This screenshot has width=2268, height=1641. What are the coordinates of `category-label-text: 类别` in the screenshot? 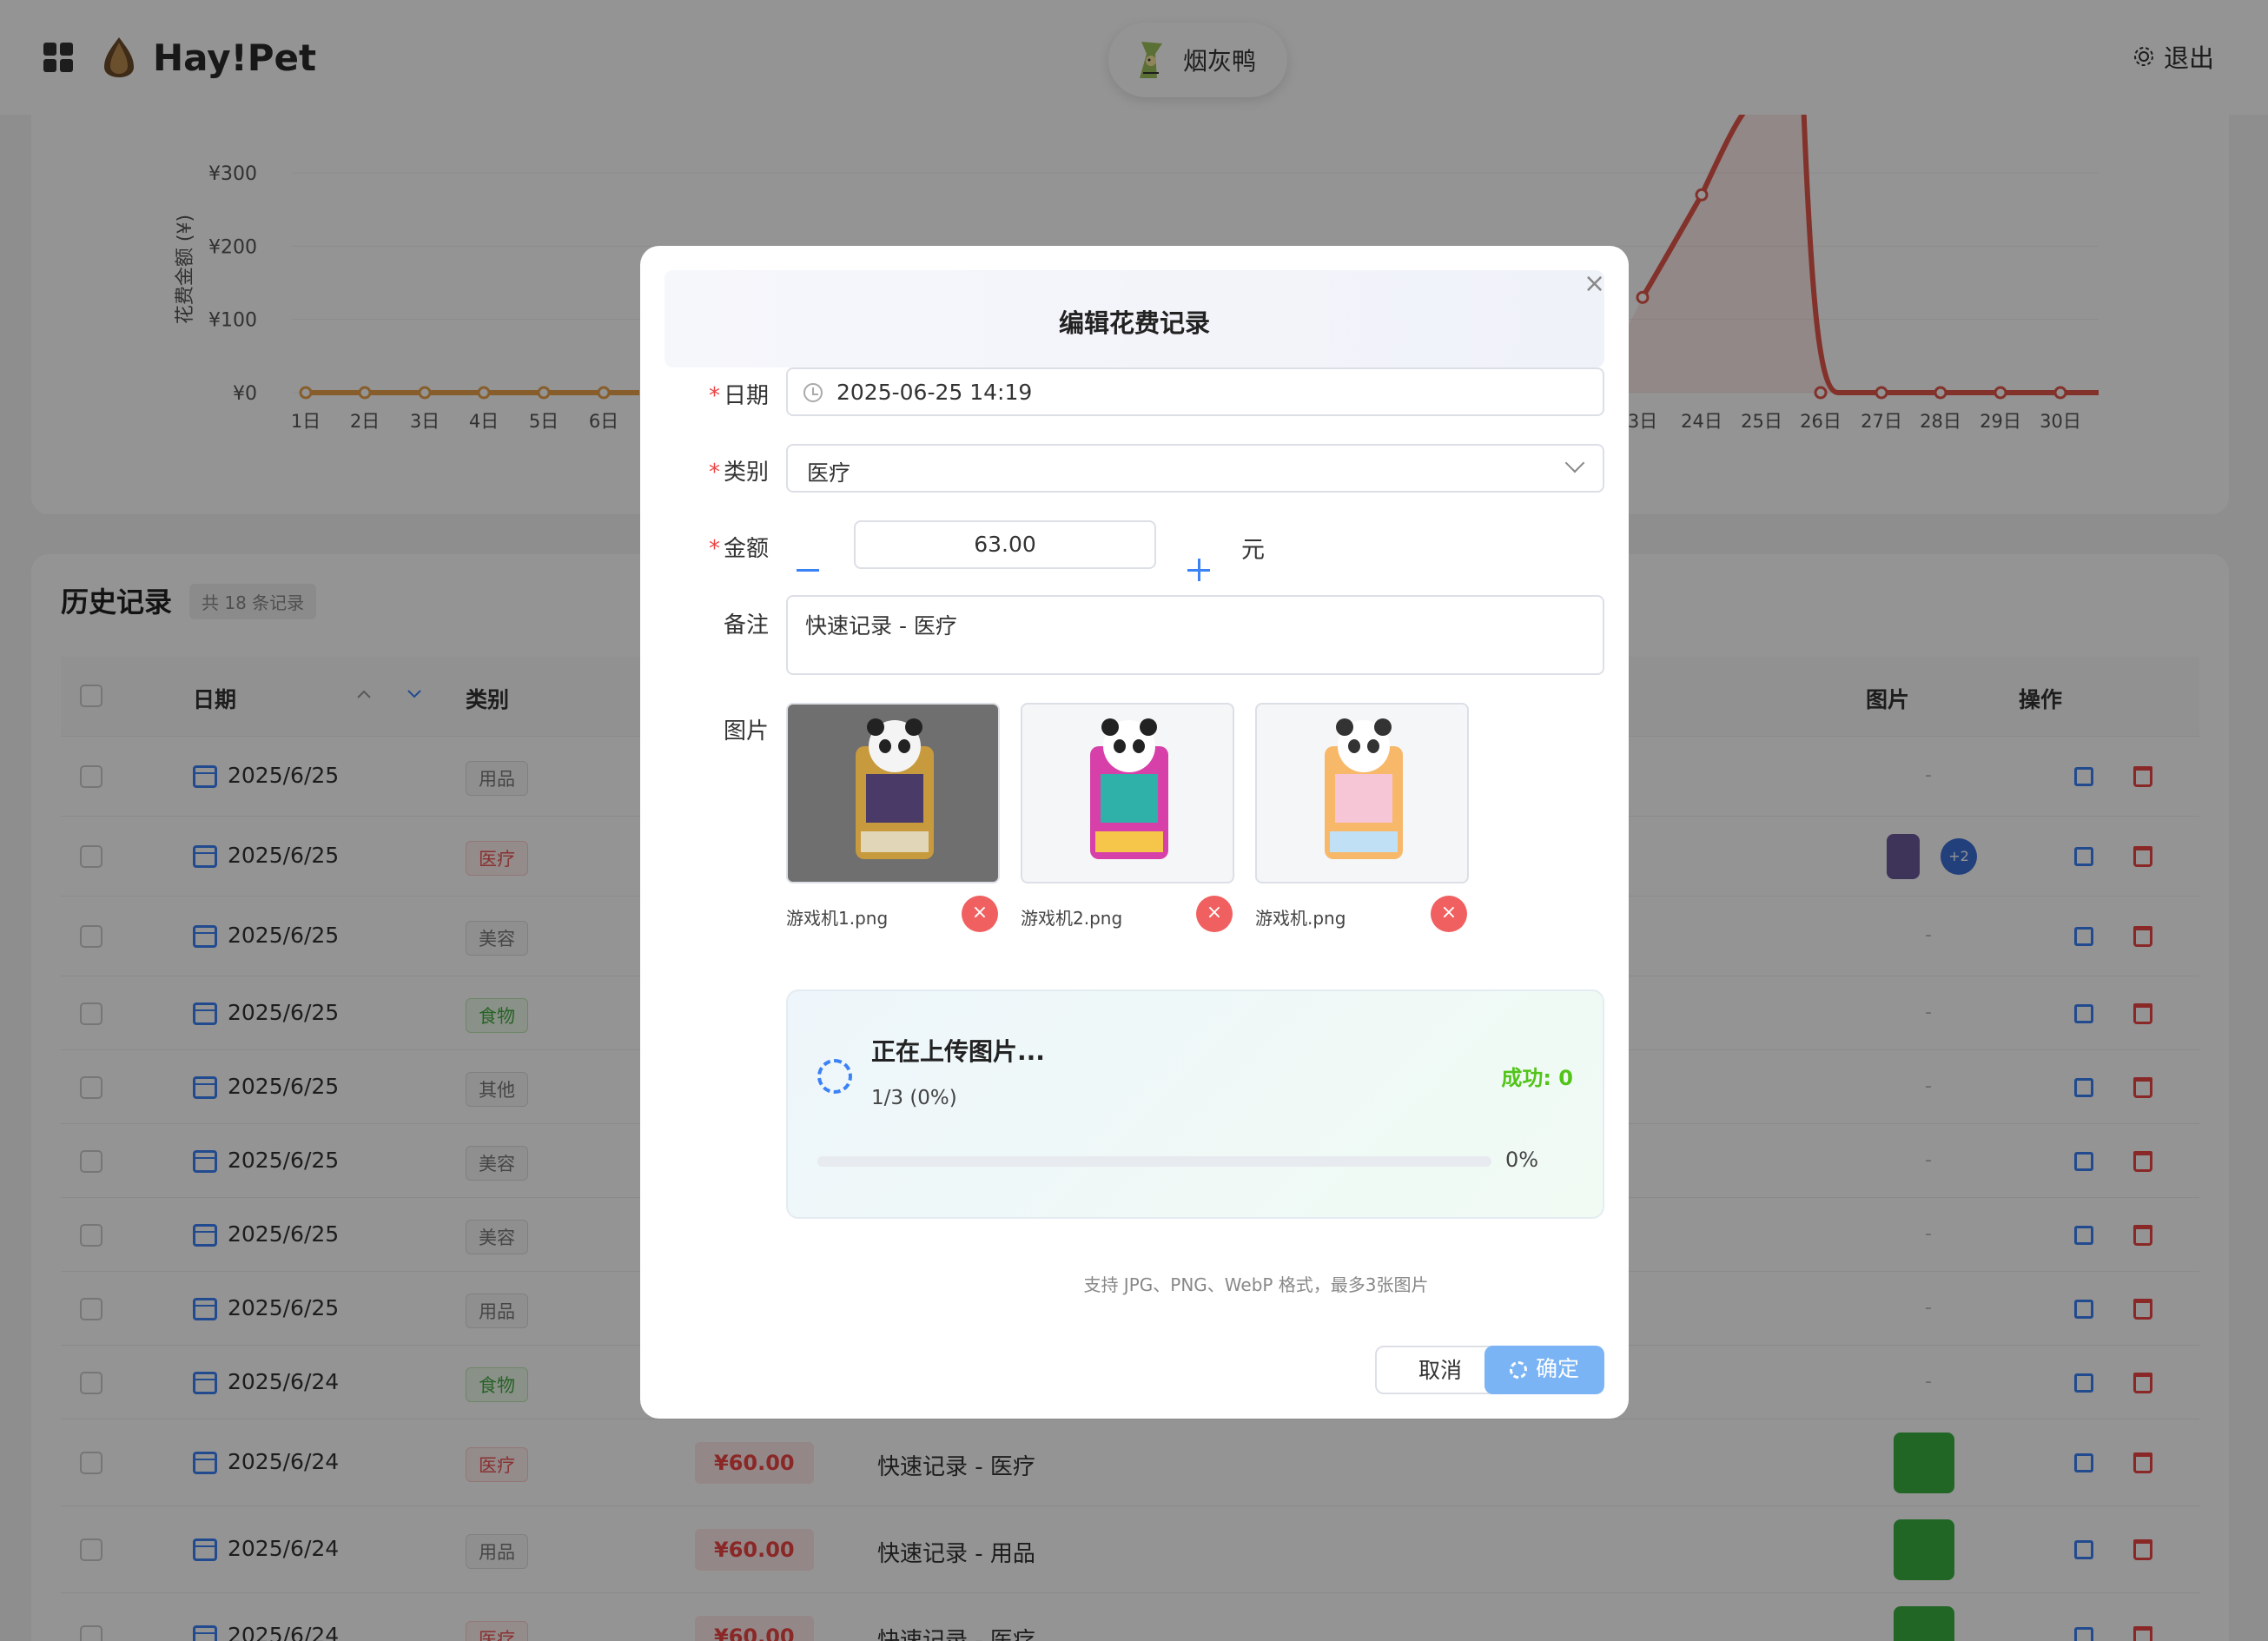 It's located at (746, 473).